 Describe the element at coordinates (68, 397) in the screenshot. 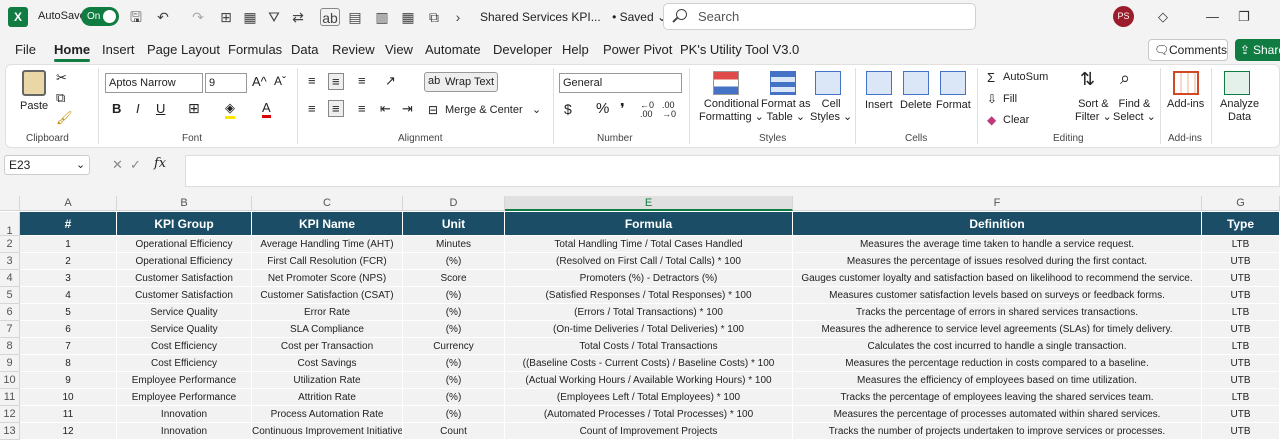

I see `table-cell: 10` at that location.